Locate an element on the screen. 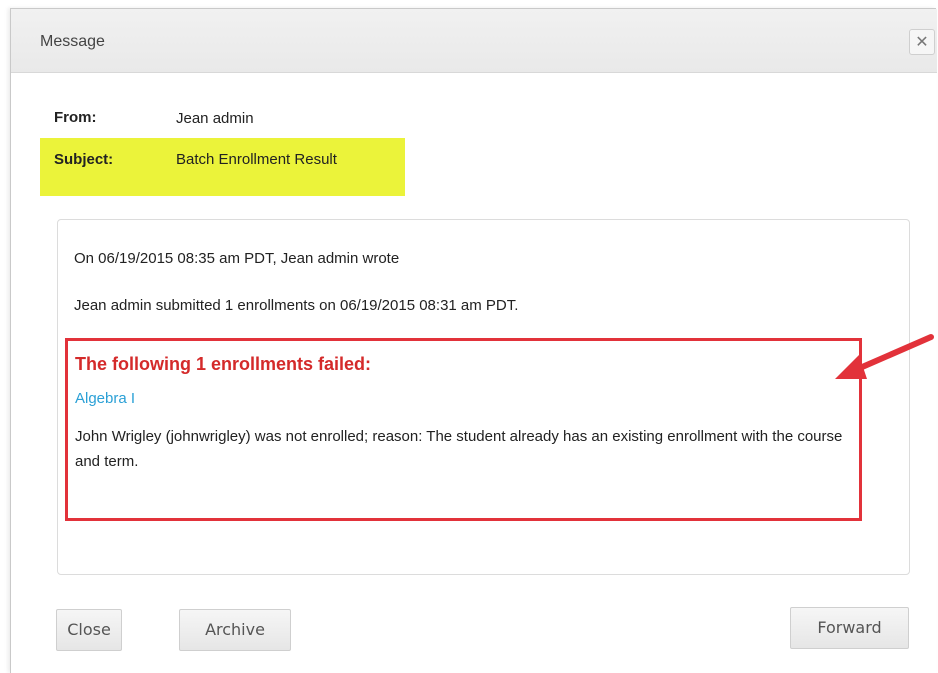 The width and height of the screenshot is (938, 673). from-value: Jean admin is located at coordinates (215, 118).